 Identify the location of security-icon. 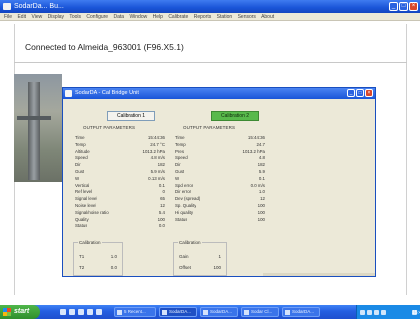
(376, 312).